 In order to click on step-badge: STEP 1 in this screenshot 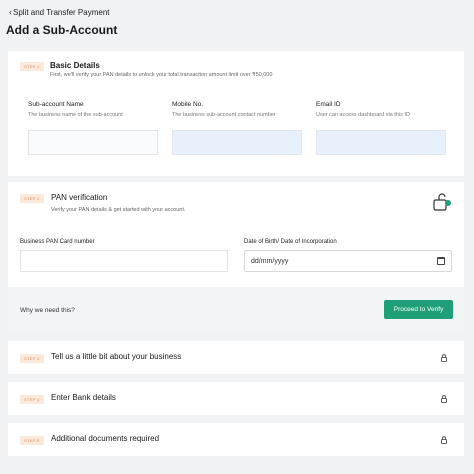, I will do `click(32, 66)`.